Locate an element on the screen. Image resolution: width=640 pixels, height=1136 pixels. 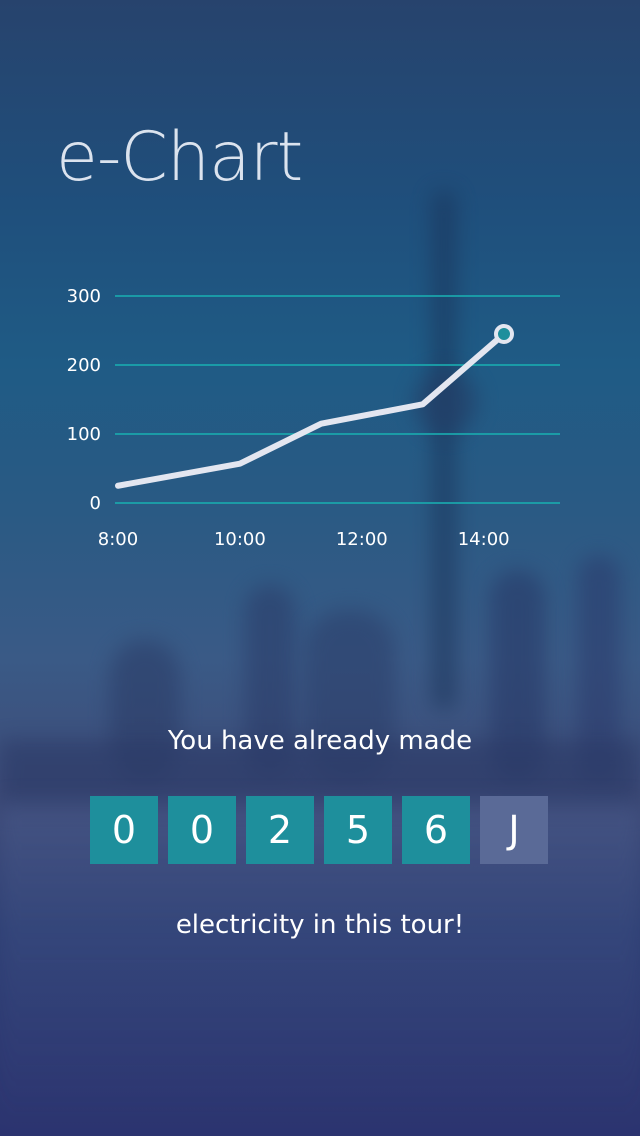
y-tick-label: 200 is located at coordinates (84, 365).